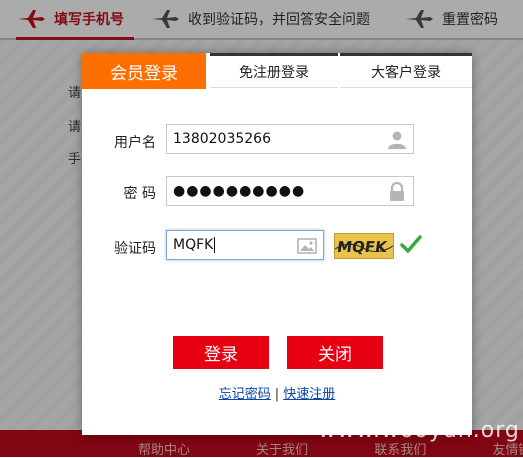 Image resolution: width=523 pixels, height=458 pixels. I want to click on username-label: 用户名, so click(135, 143).